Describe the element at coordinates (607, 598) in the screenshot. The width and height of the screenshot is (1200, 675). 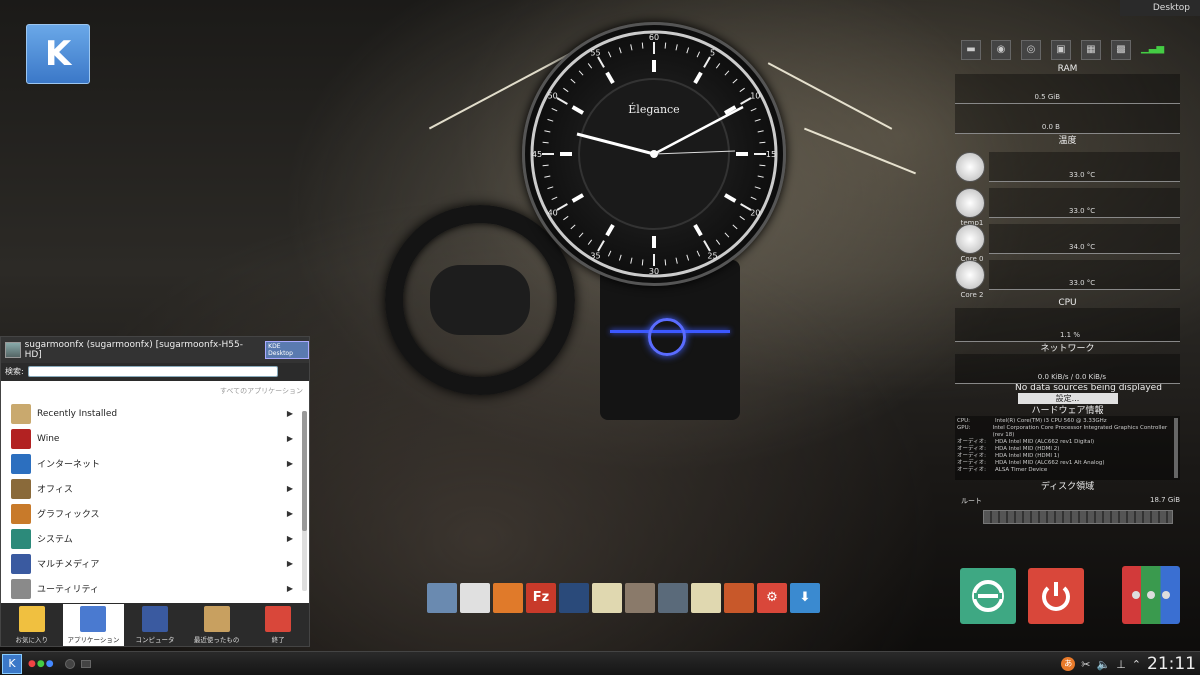
I see `notes-icon` at that location.